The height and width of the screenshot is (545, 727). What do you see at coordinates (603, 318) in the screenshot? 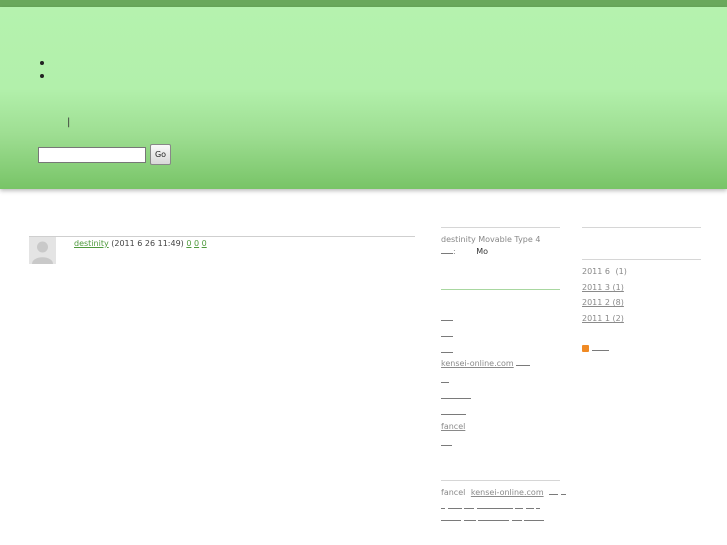
I see `archive-item: 2011 1 (2)` at bounding box center [603, 318].